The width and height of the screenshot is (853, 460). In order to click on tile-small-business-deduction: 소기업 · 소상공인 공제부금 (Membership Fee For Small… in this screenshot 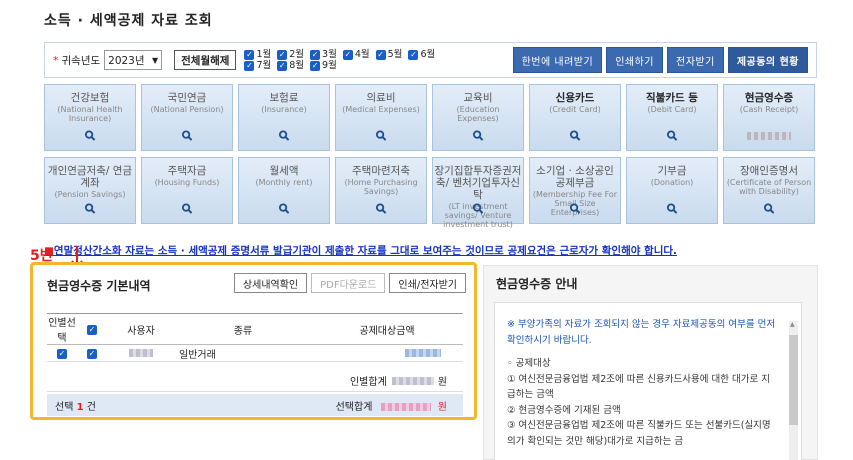, I will do `click(575, 190)`.